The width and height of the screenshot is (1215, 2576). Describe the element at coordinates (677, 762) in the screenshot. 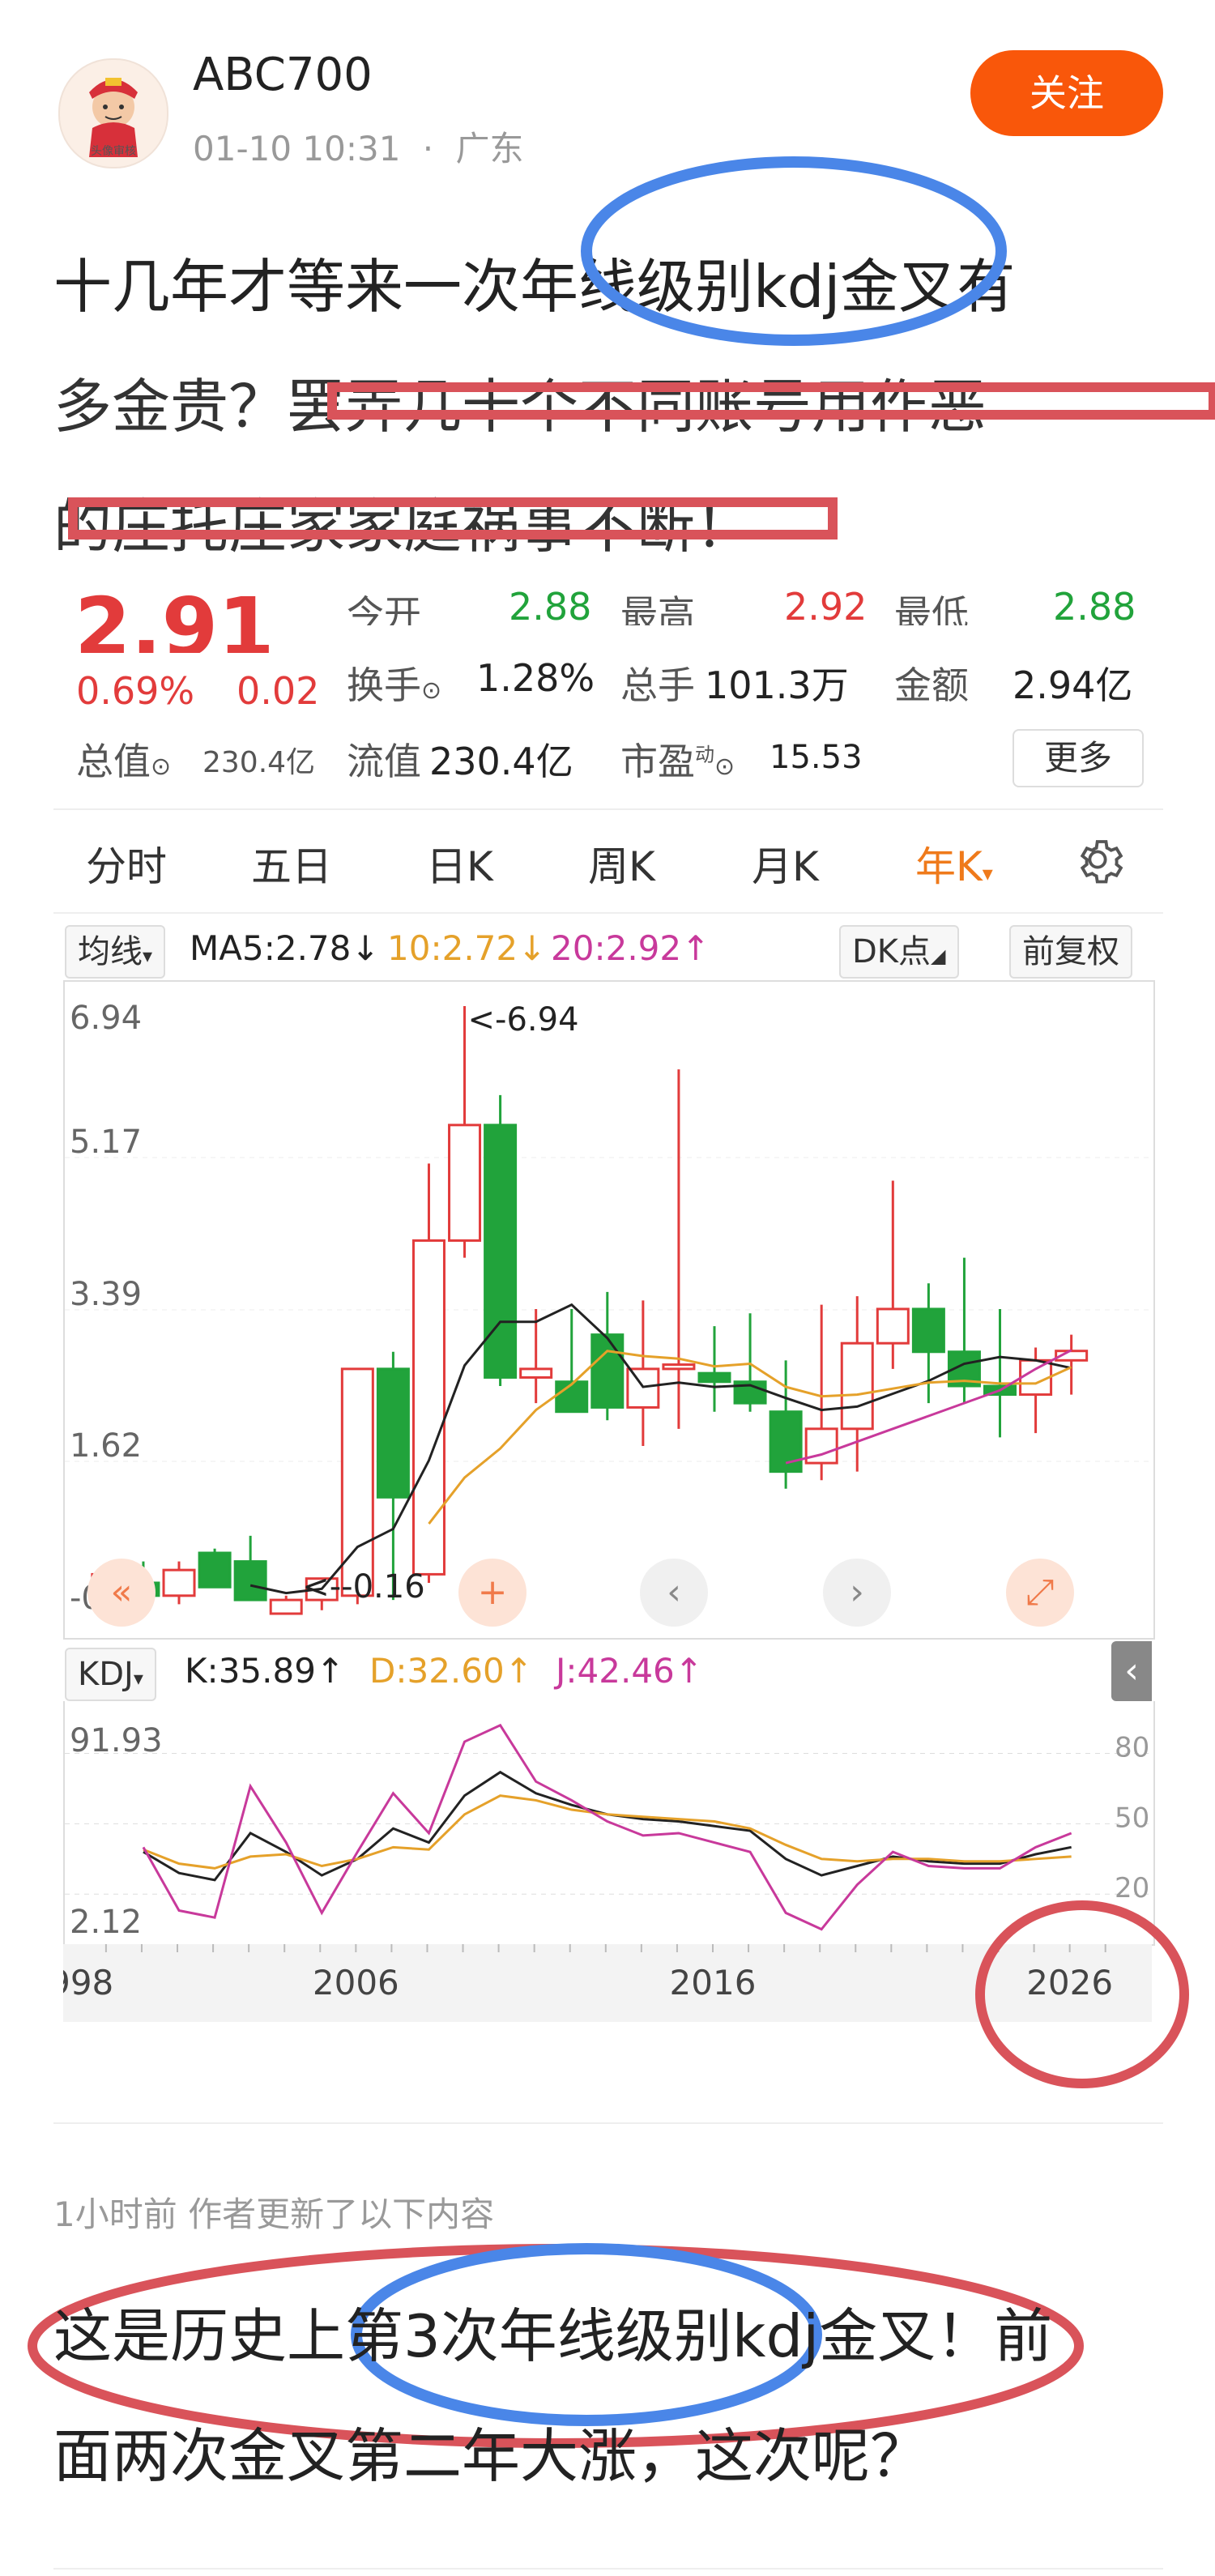

I see `pe-label: 市盈动⊙` at that location.